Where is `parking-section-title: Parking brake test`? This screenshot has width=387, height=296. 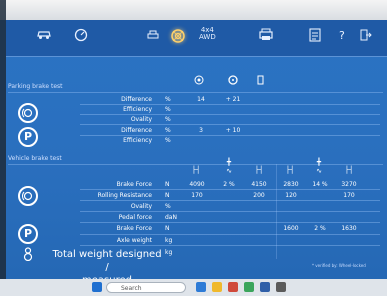
parking-section-title: Parking brake test is located at coordinates (35, 86).